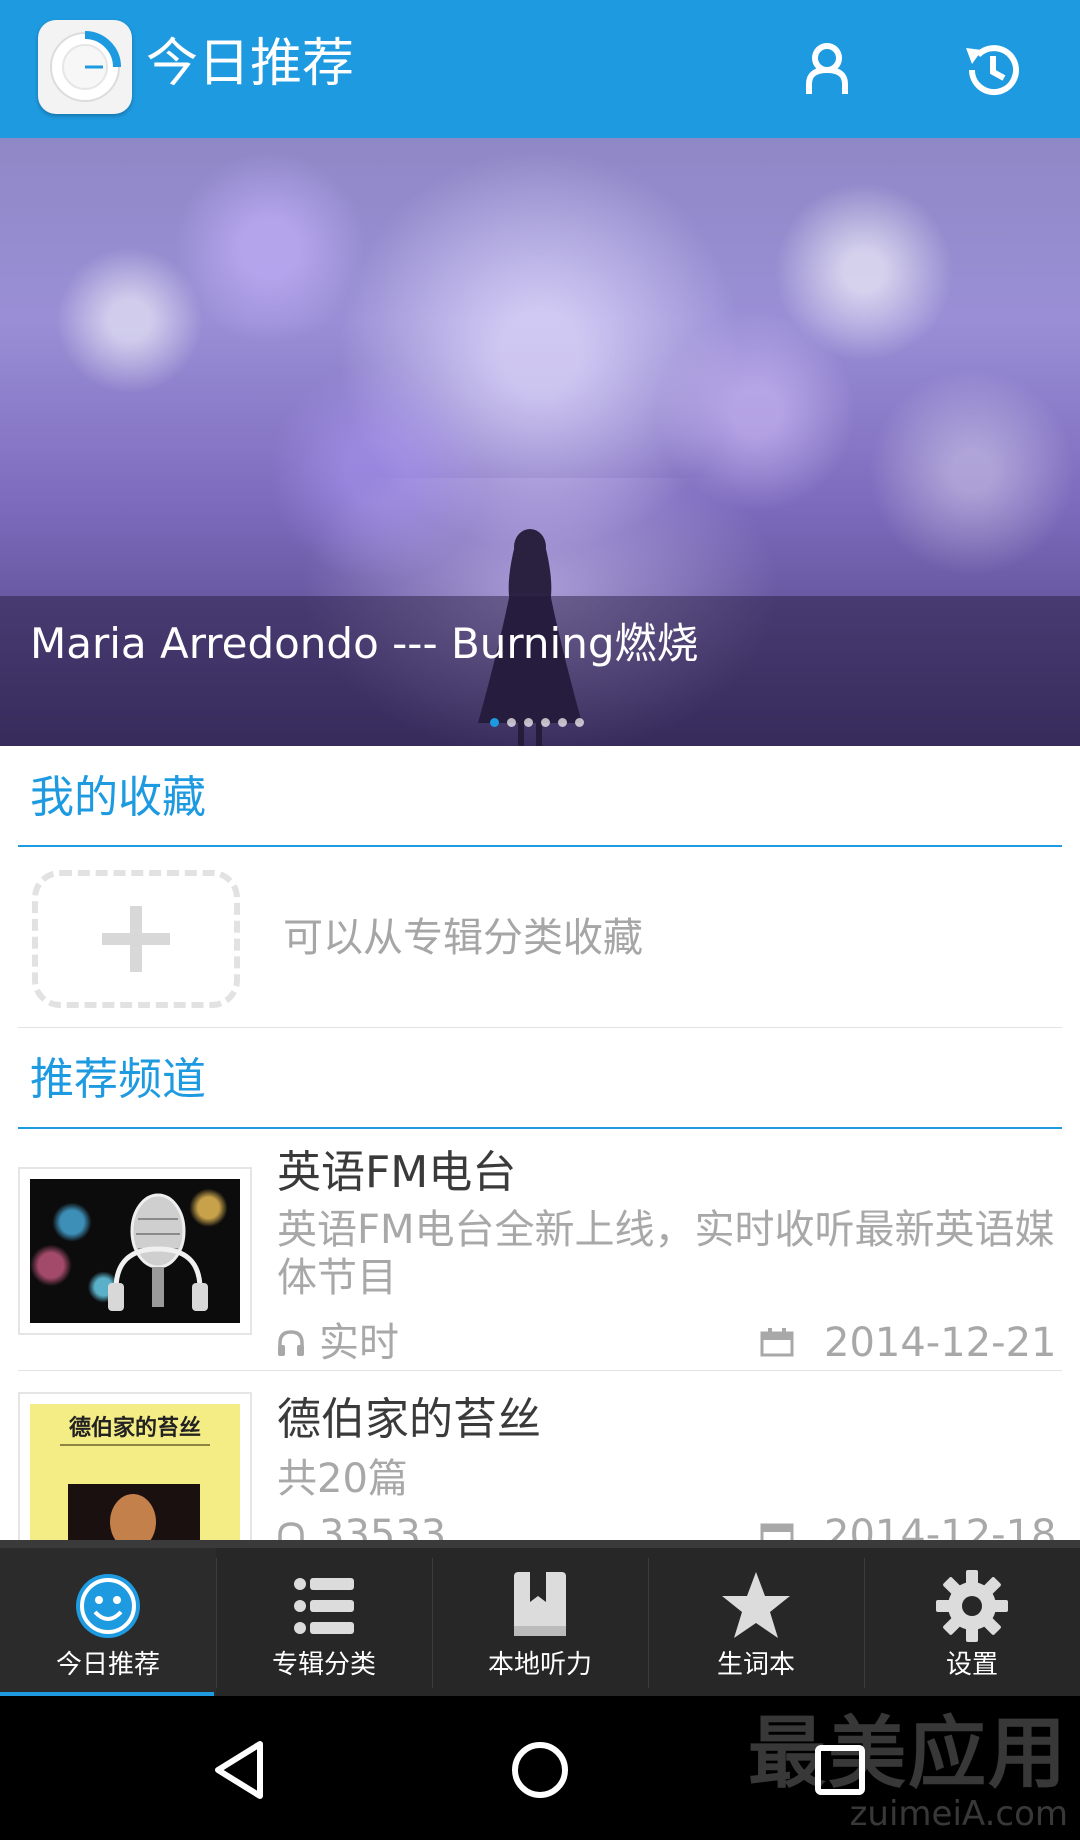  What do you see at coordinates (992, 70) in the screenshot?
I see `history-icon` at bounding box center [992, 70].